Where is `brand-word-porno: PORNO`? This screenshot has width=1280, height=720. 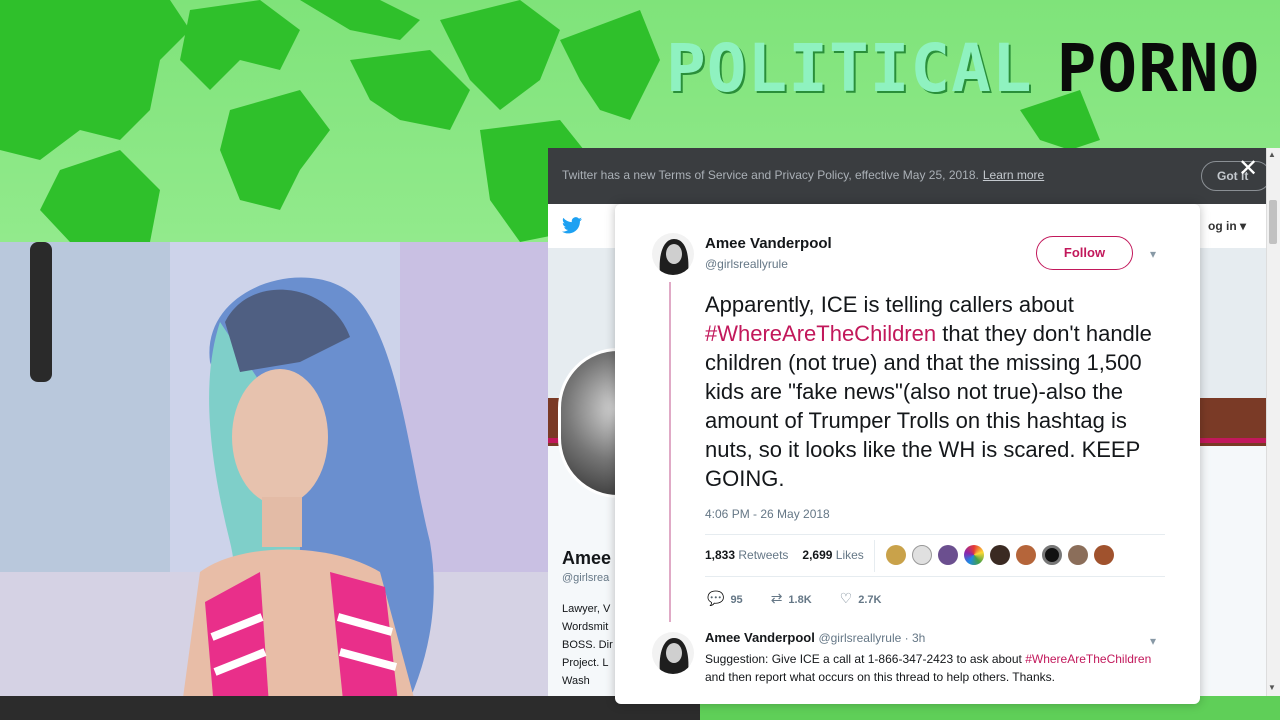
brand-word-porno: PORNO is located at coordinates (1158, 68).